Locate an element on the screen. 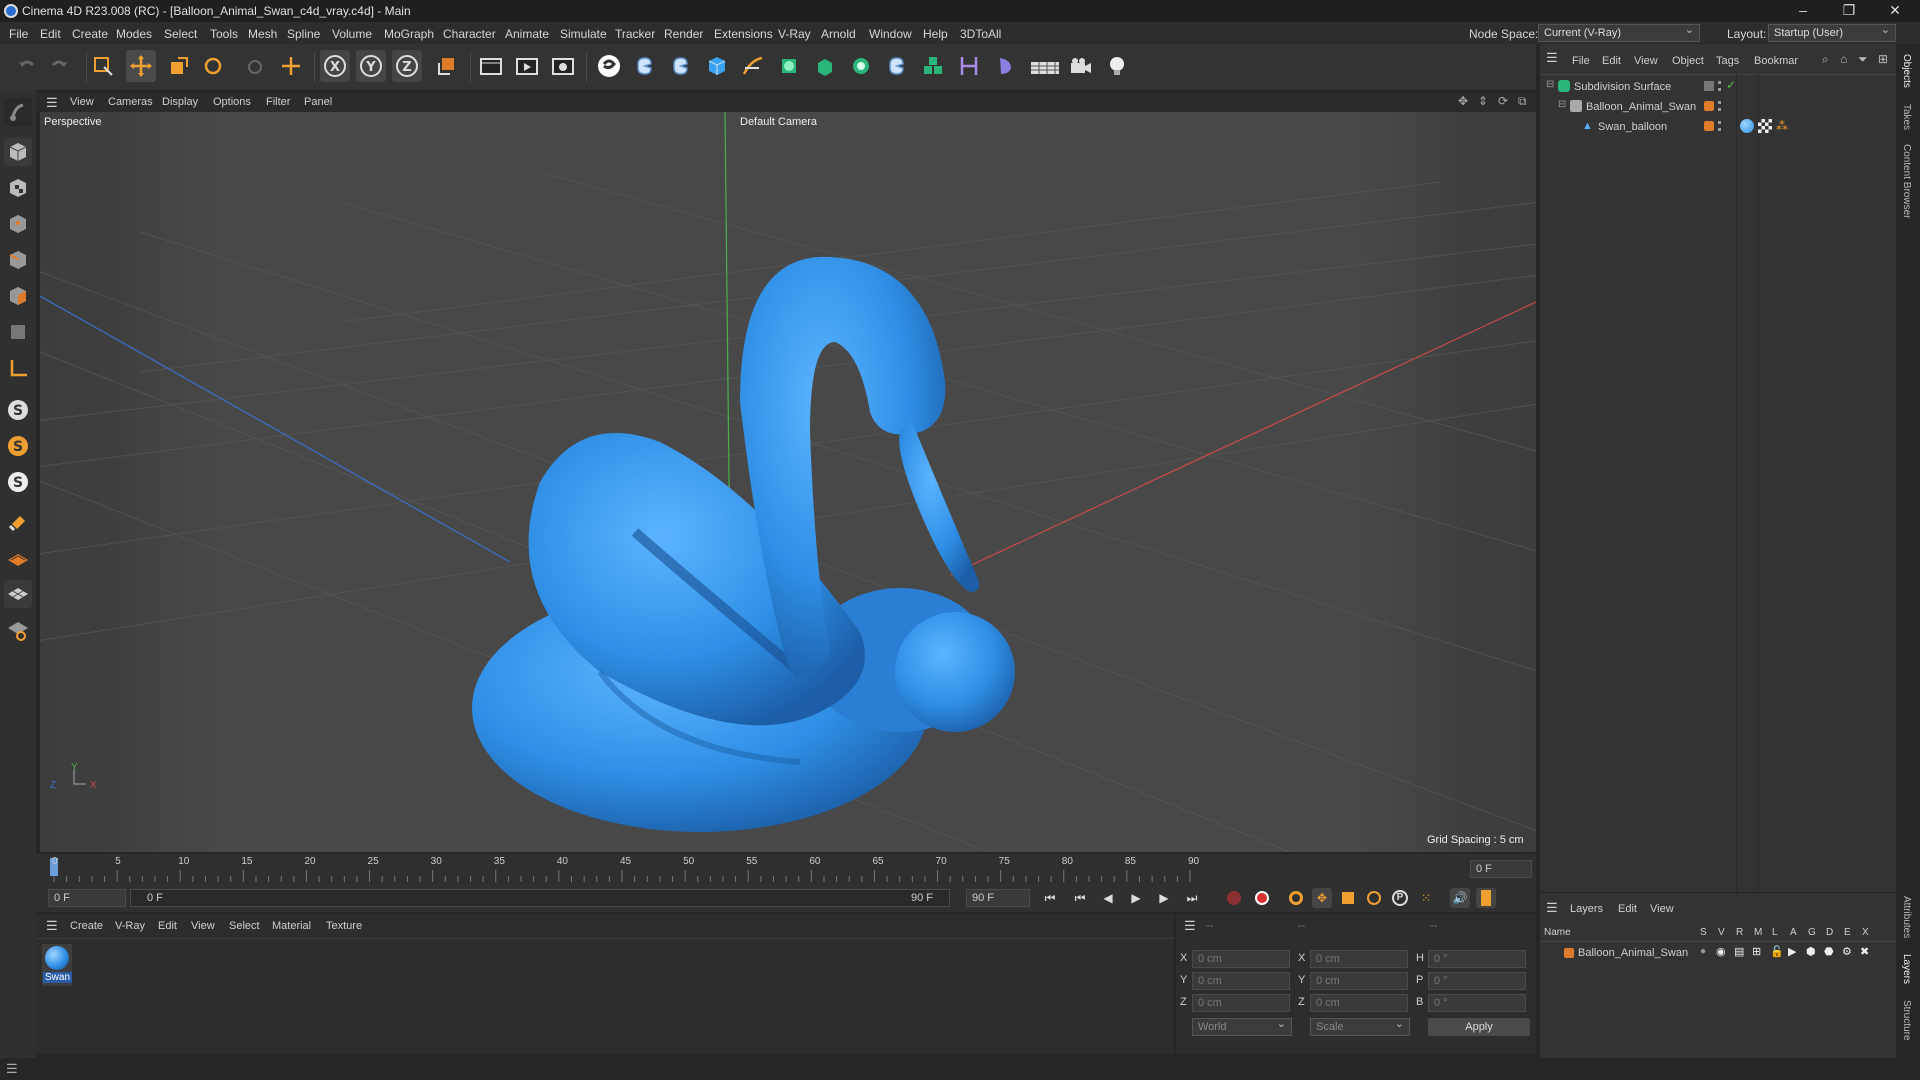  edges-mode-icon is located at coordinates (18, 260).